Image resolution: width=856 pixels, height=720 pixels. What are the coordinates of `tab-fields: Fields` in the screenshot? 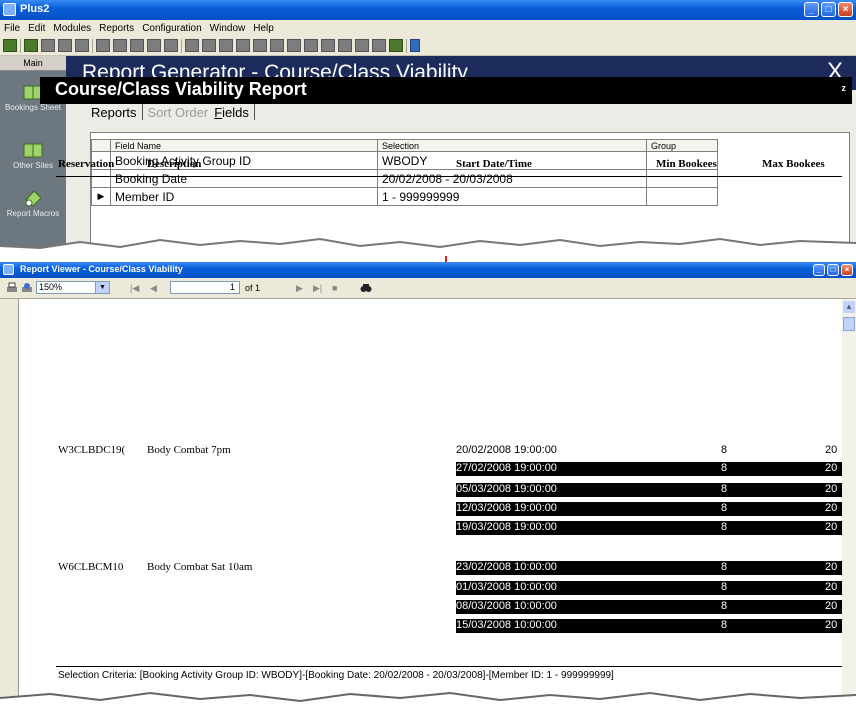 It's located at (231, 112).